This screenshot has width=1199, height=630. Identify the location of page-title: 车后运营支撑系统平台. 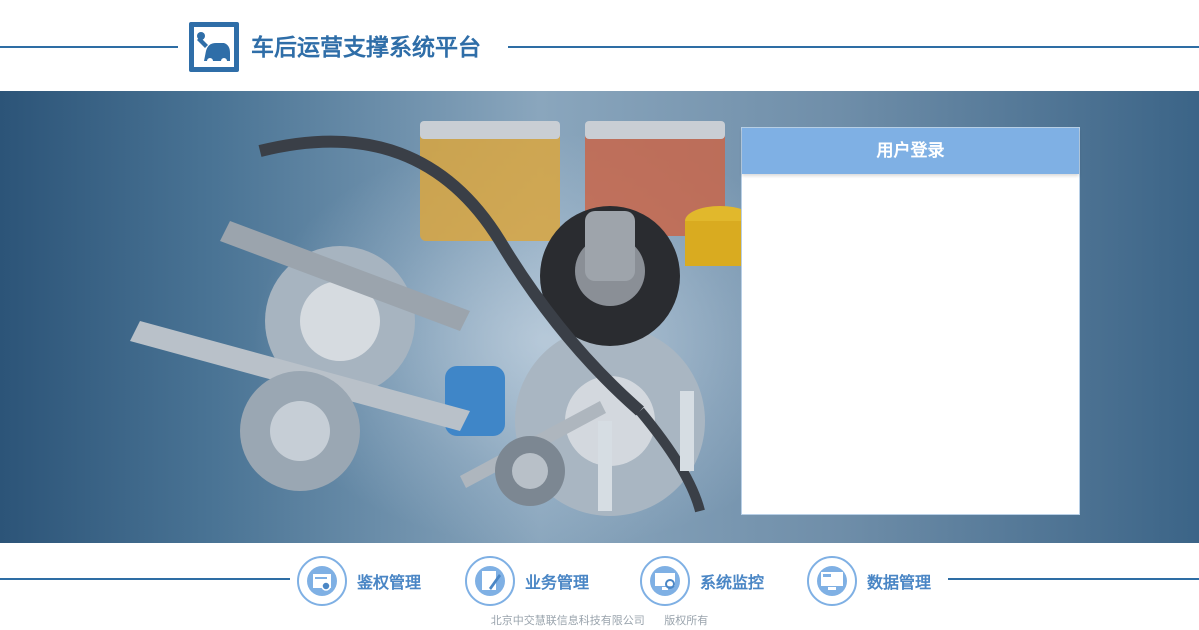
(366, 48).